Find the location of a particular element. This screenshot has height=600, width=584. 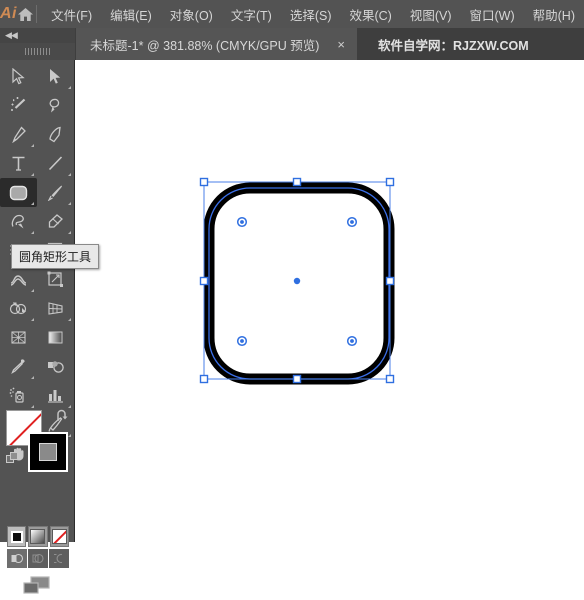

magic-wand-icon is located at coordinates (18, 105).